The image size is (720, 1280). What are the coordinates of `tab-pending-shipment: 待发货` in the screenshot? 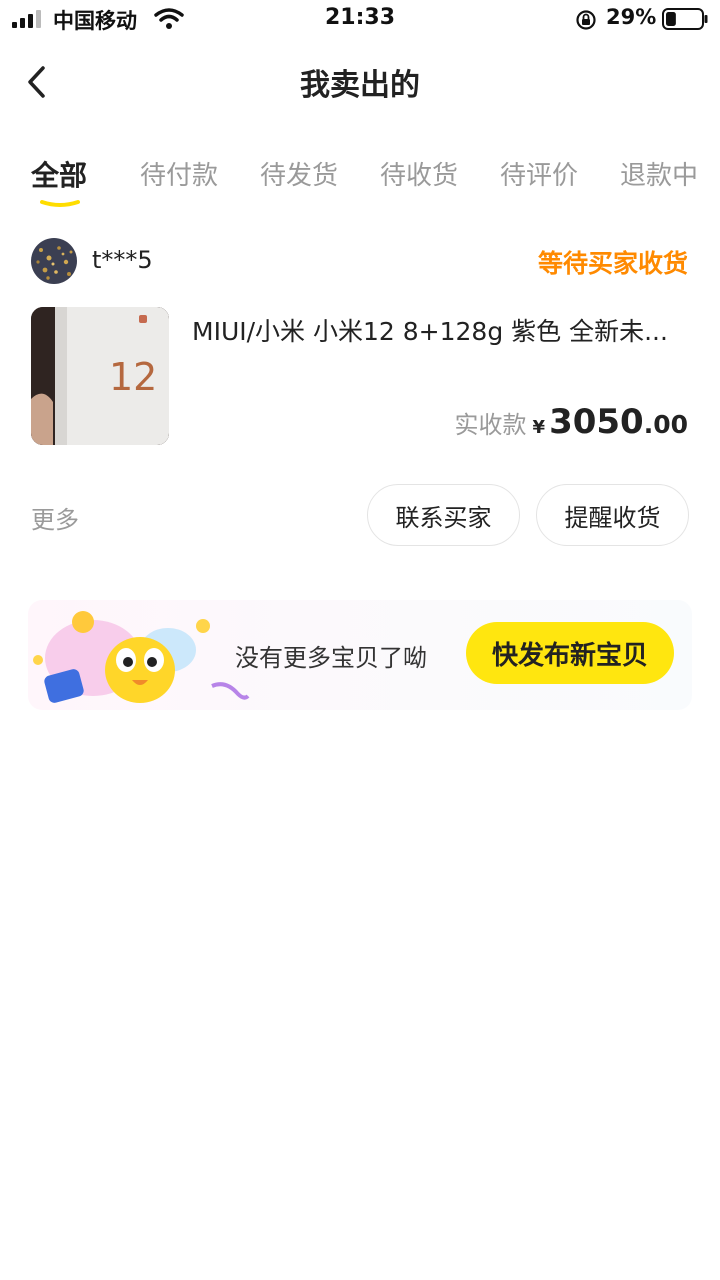 It's located at (299, 173).